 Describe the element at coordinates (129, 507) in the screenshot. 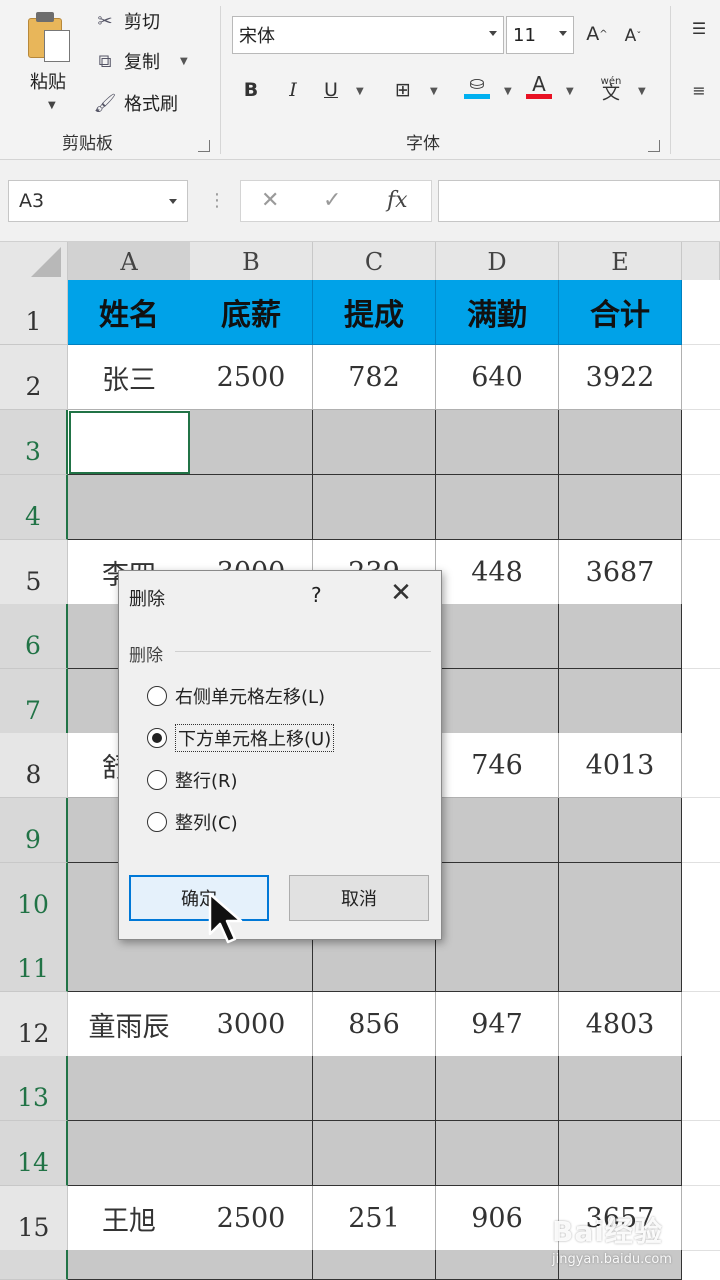

I see `cell-a4` at that location.